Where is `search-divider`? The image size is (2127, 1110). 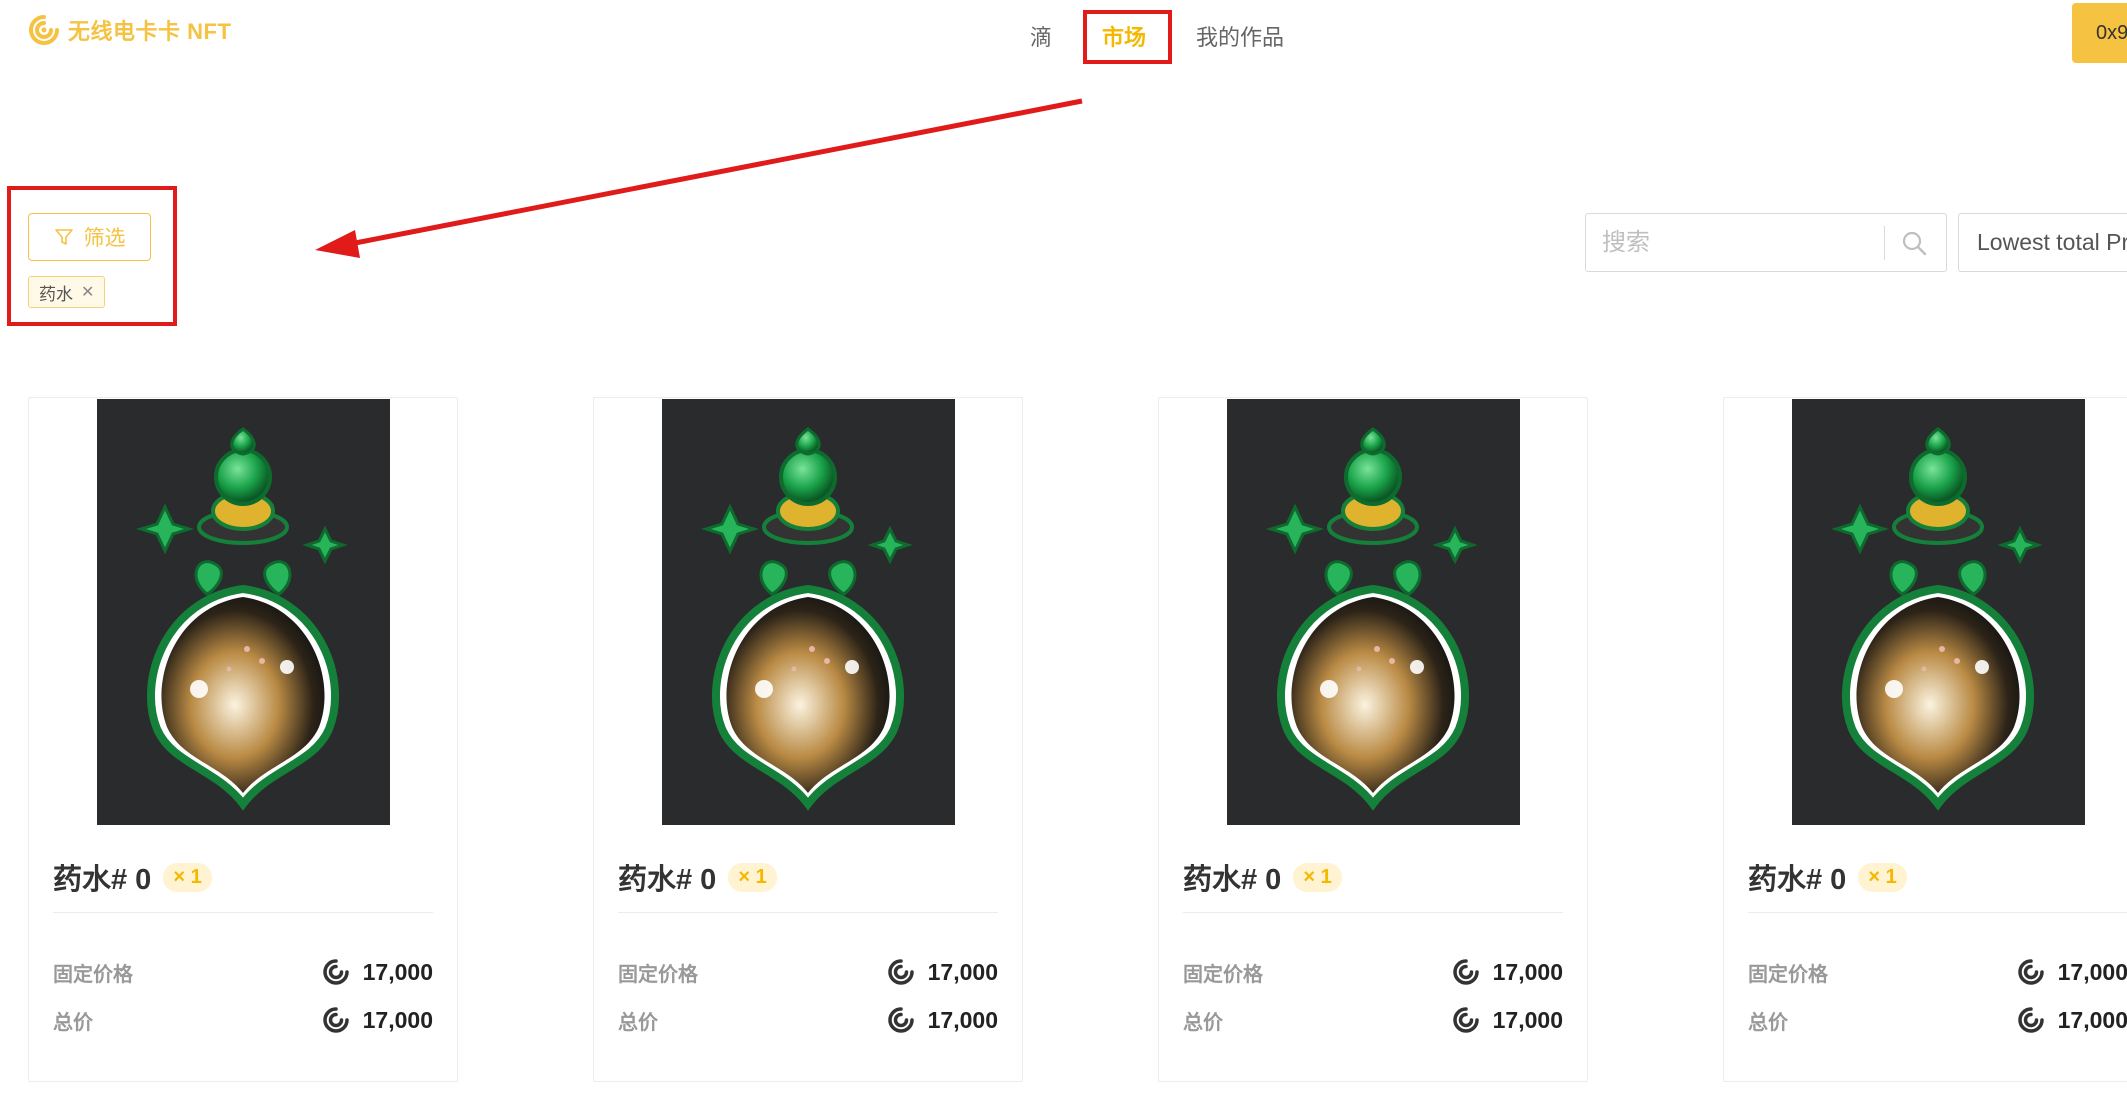 search-divider is located at coordinates (1884, 243).